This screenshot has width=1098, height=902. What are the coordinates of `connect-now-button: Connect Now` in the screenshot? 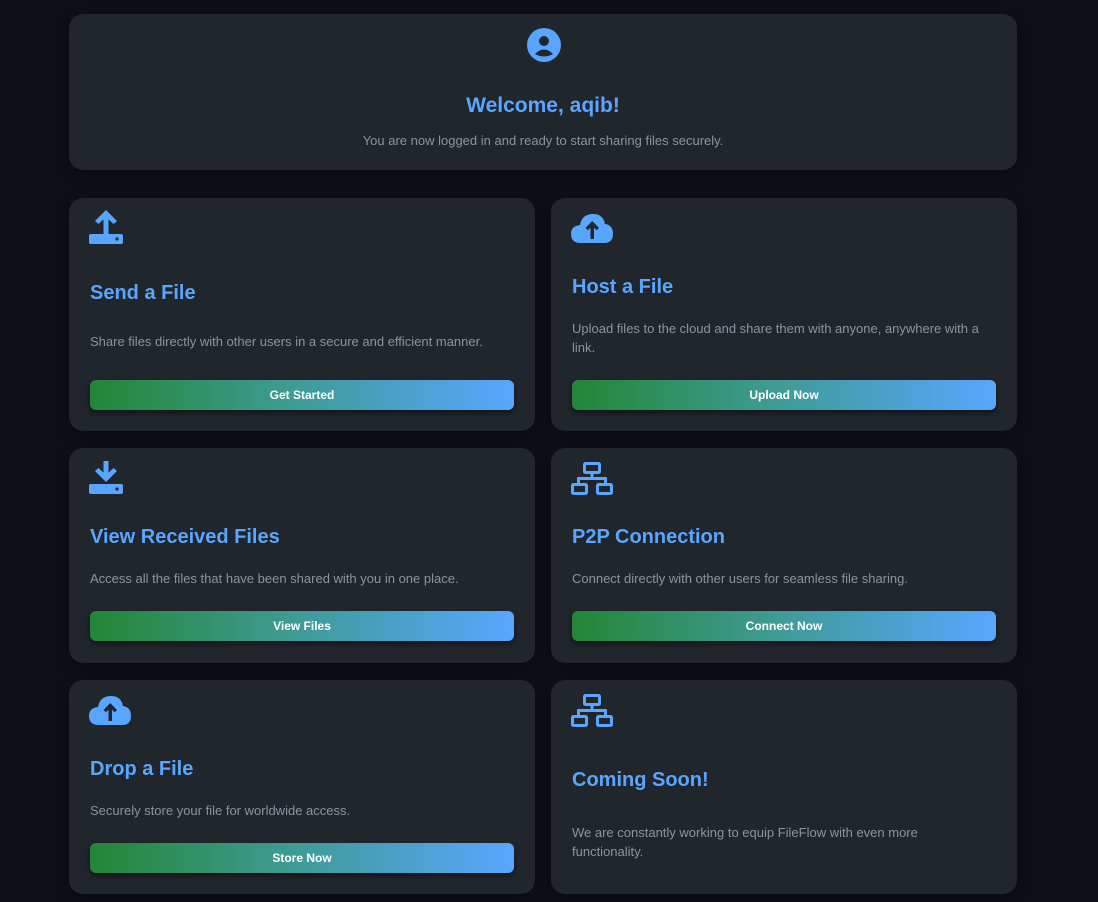 It's located at (784, 626).